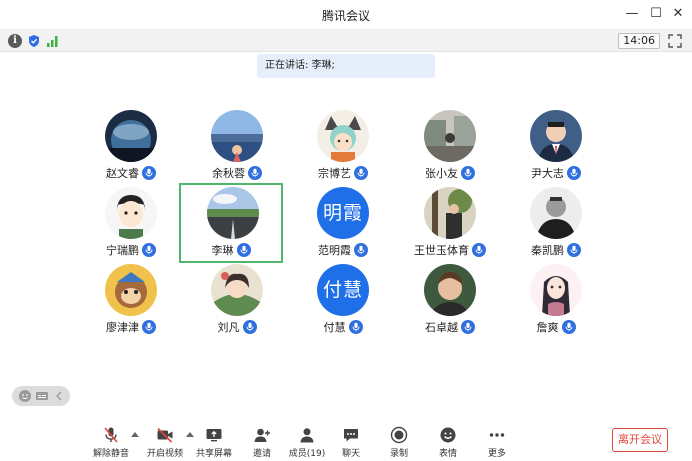  What do you see at coordinates (111, 443) in the screenshot?
I see `unmute-button: 解除静音` at bounding box center [111, 443].